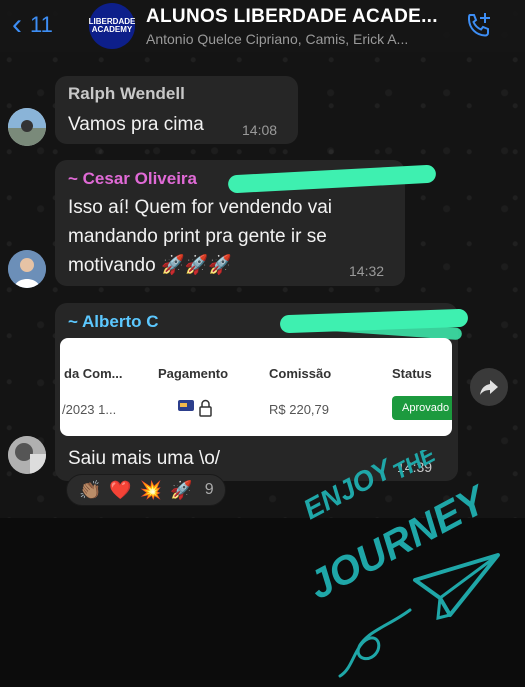 Image resolution: width=525 pixels, height=687 pixels. What do you see at coordinates (260, 130) in the screenshot?
I see `message-time: 14:08` at bounding box center [260, 130].